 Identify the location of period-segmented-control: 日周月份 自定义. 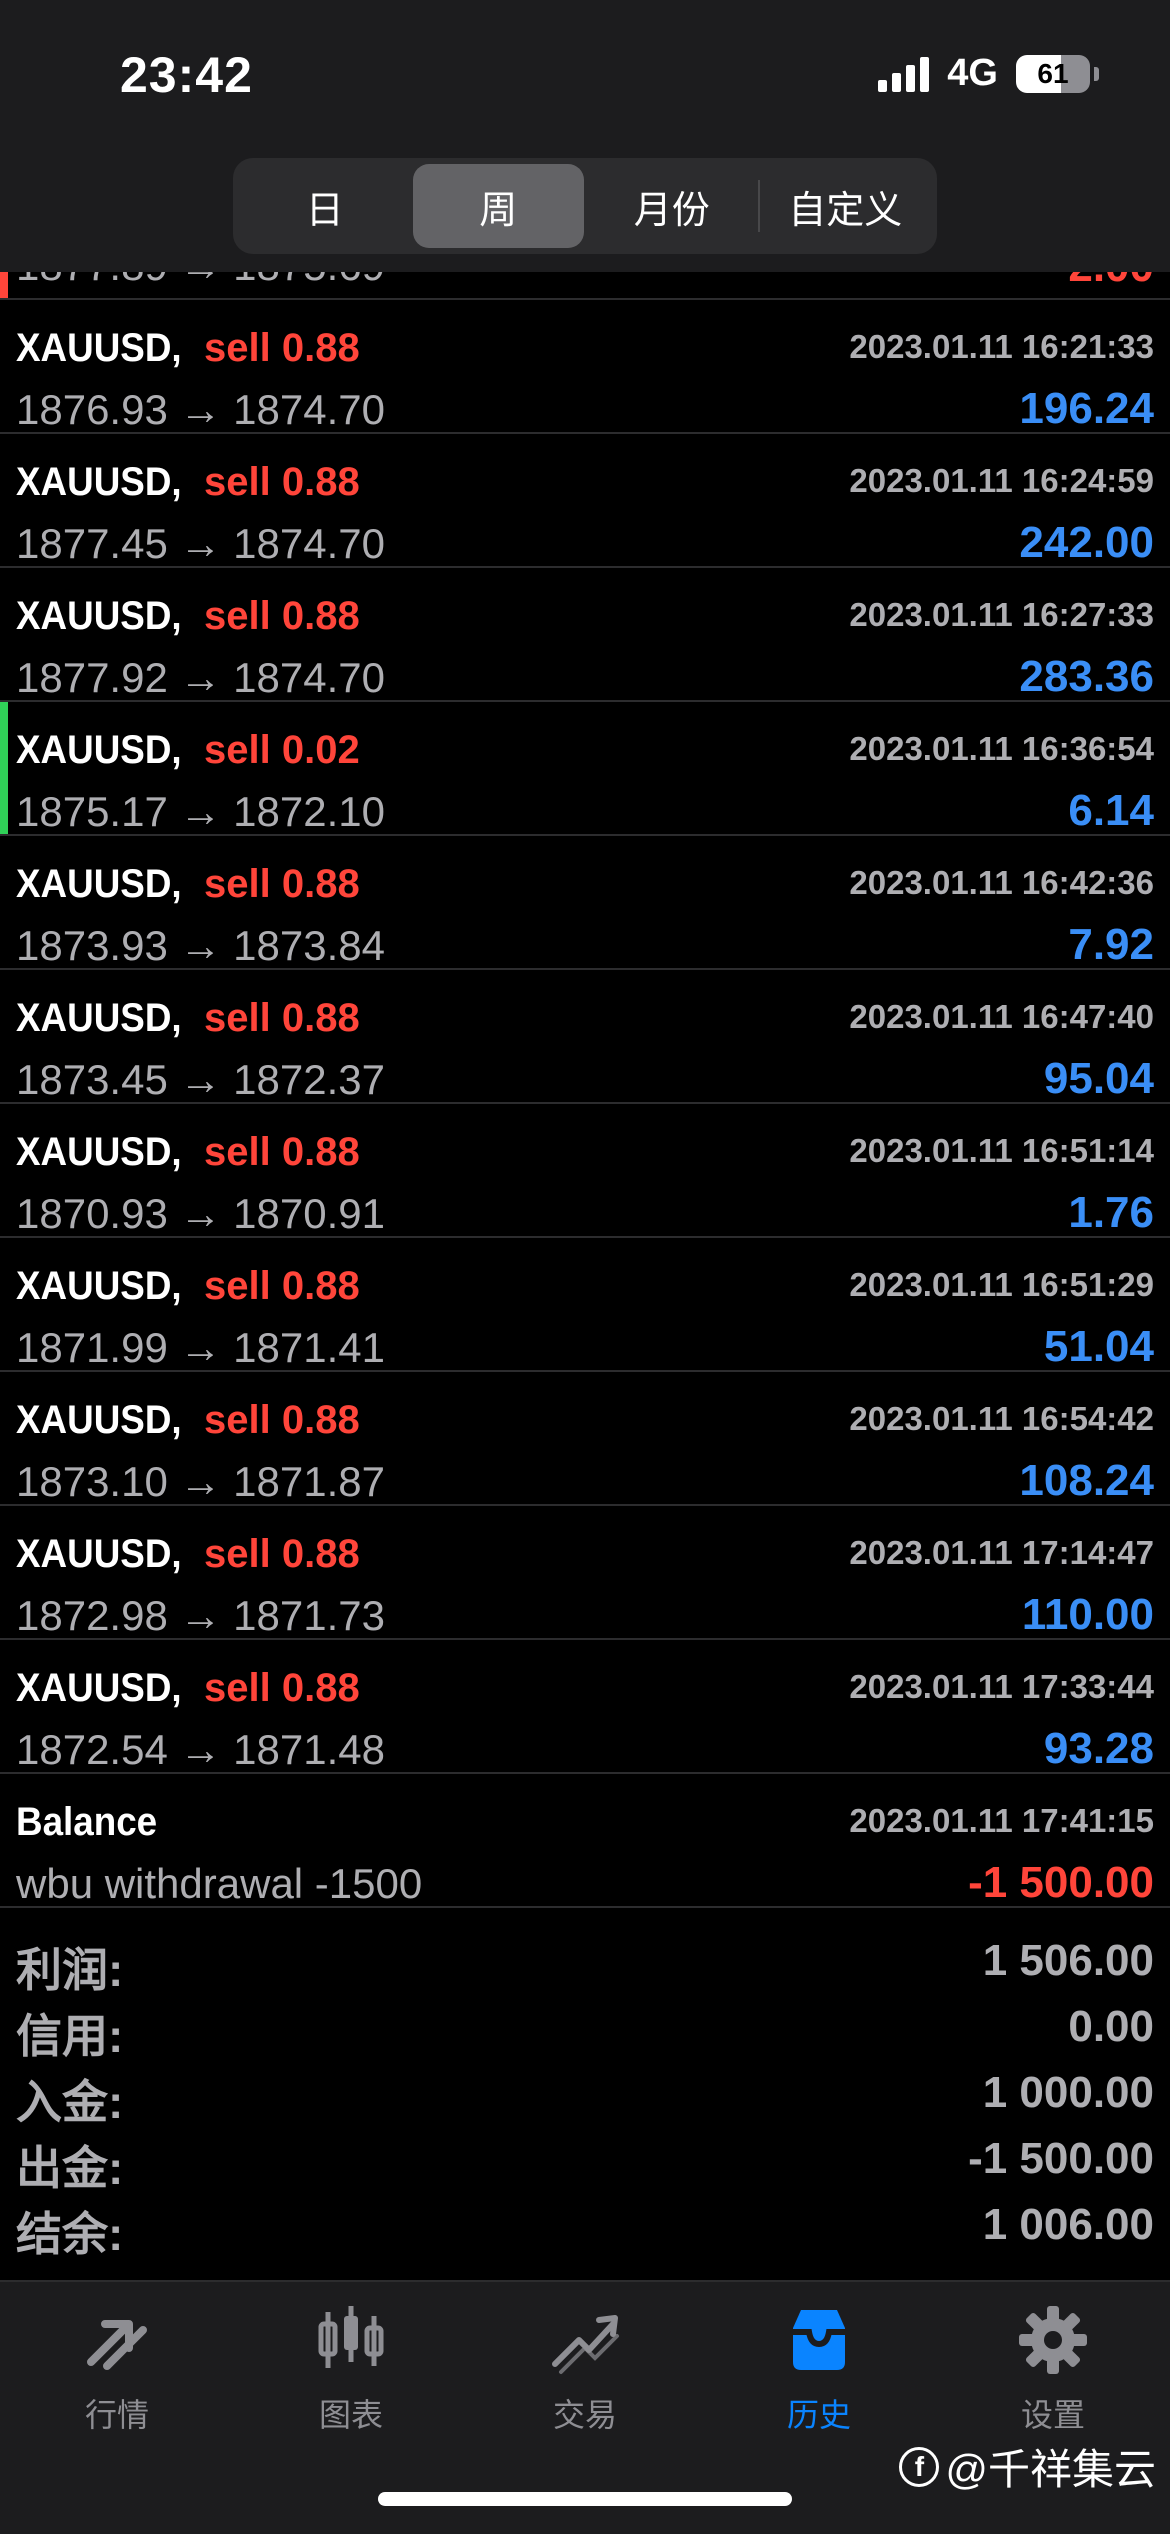
(585, 206).